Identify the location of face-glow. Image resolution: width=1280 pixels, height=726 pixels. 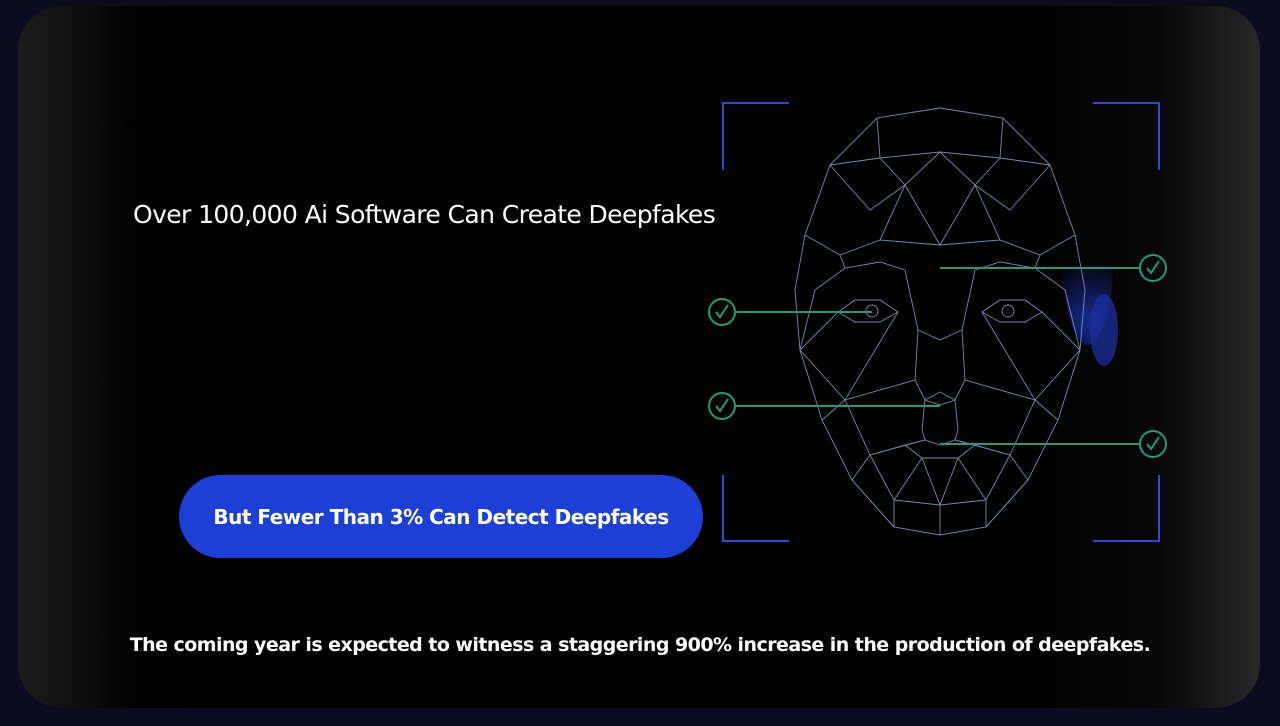
(1090, 260).